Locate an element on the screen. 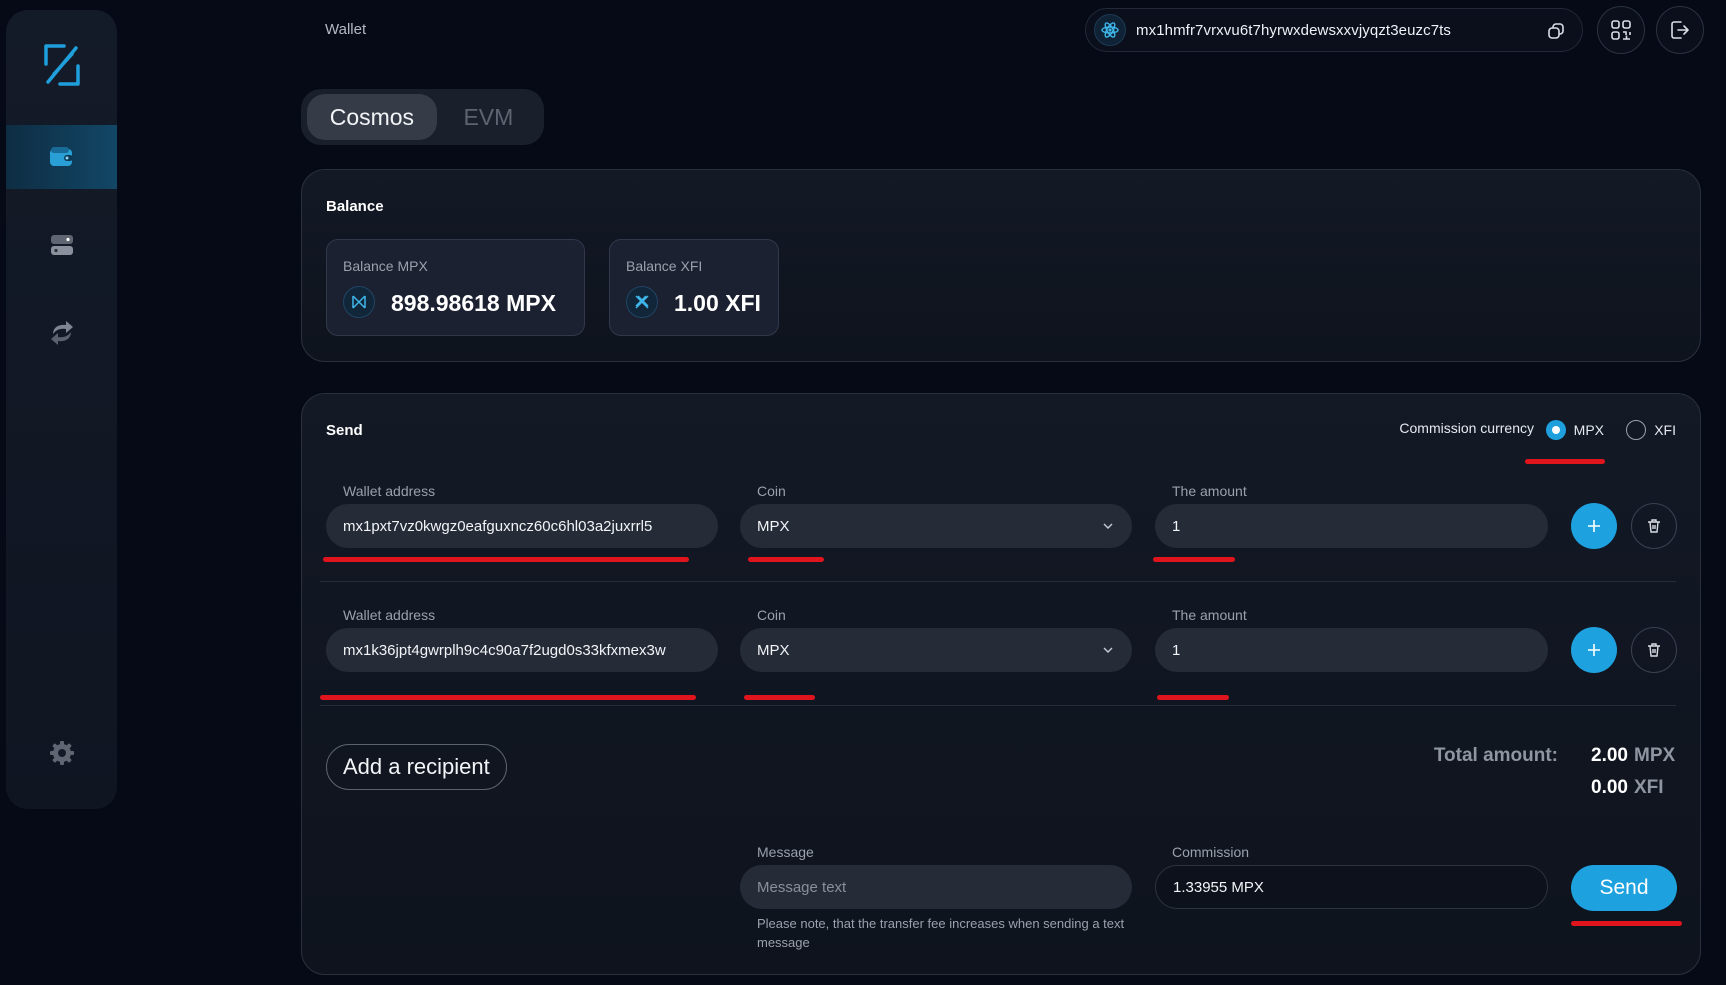 This screenshot has height=985, width=1726. sidebar-item-server is located at coordinates (61, 245).